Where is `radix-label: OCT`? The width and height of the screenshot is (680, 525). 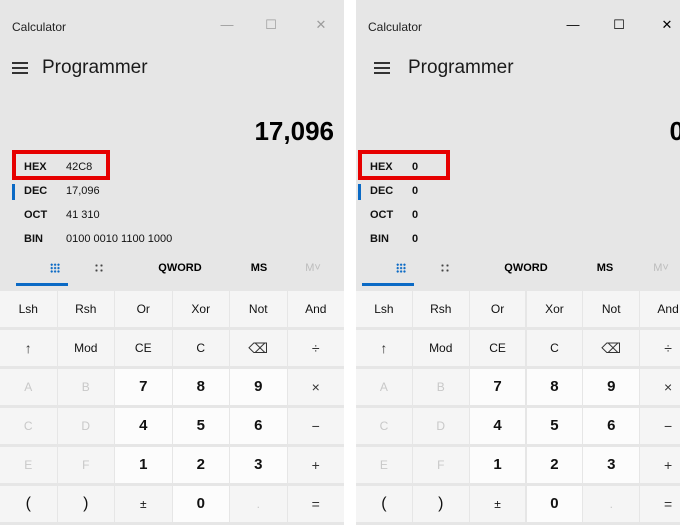
radix-label: OCT is located at coordinates (36, 215).